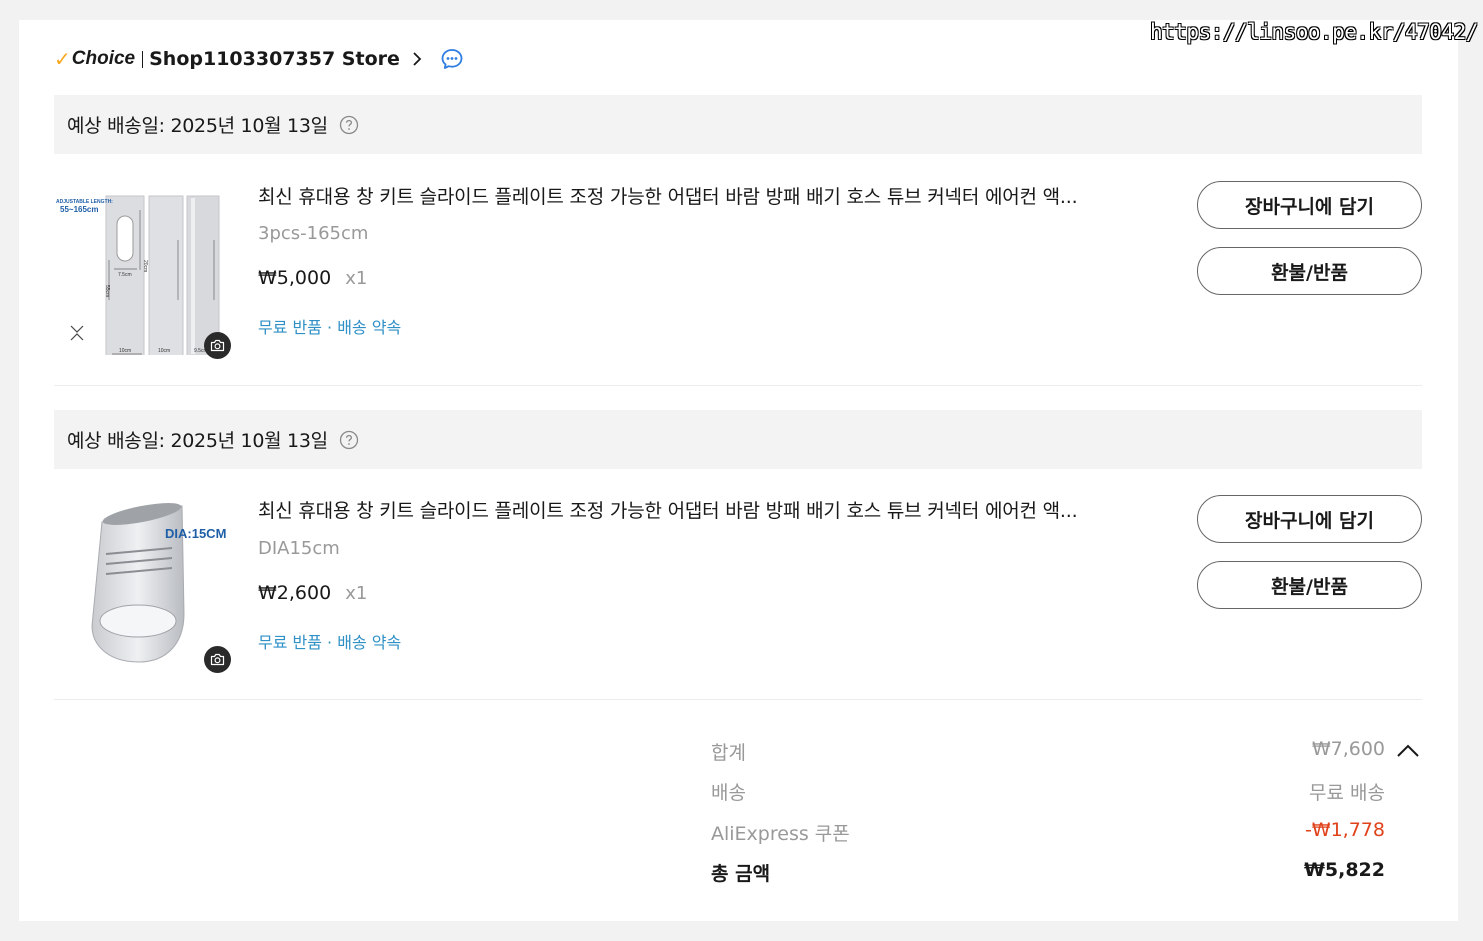 The image size is (1483, 941). I want to click on chevron-up-icon, so click(1408, 751).